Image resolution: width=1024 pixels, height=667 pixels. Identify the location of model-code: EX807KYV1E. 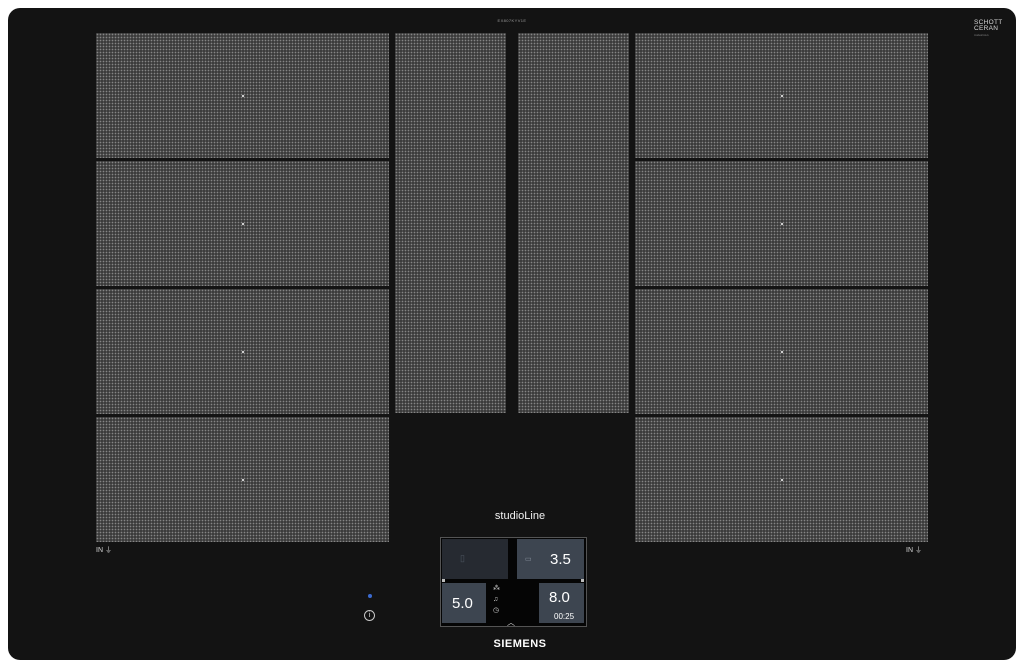
(512, 20).